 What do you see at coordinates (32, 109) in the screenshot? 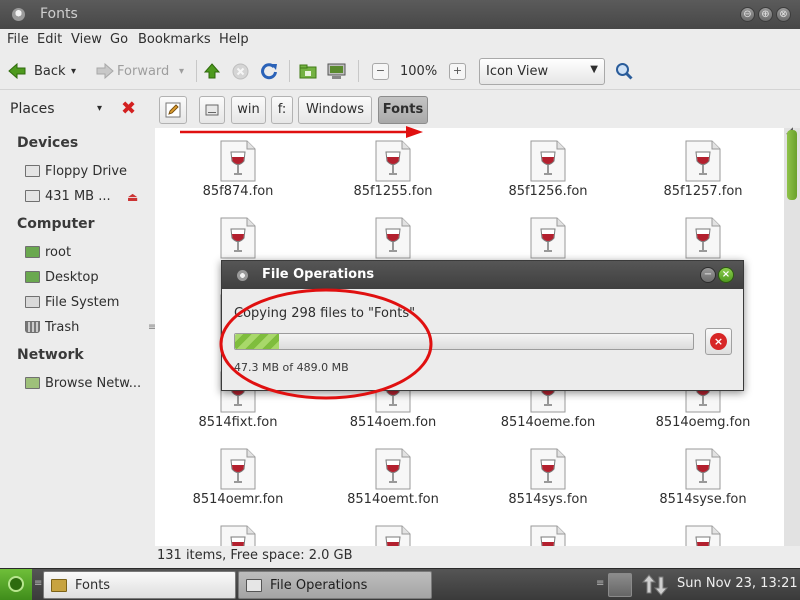
I see `places-selector-label: Places` at bounding box center [32, 109].